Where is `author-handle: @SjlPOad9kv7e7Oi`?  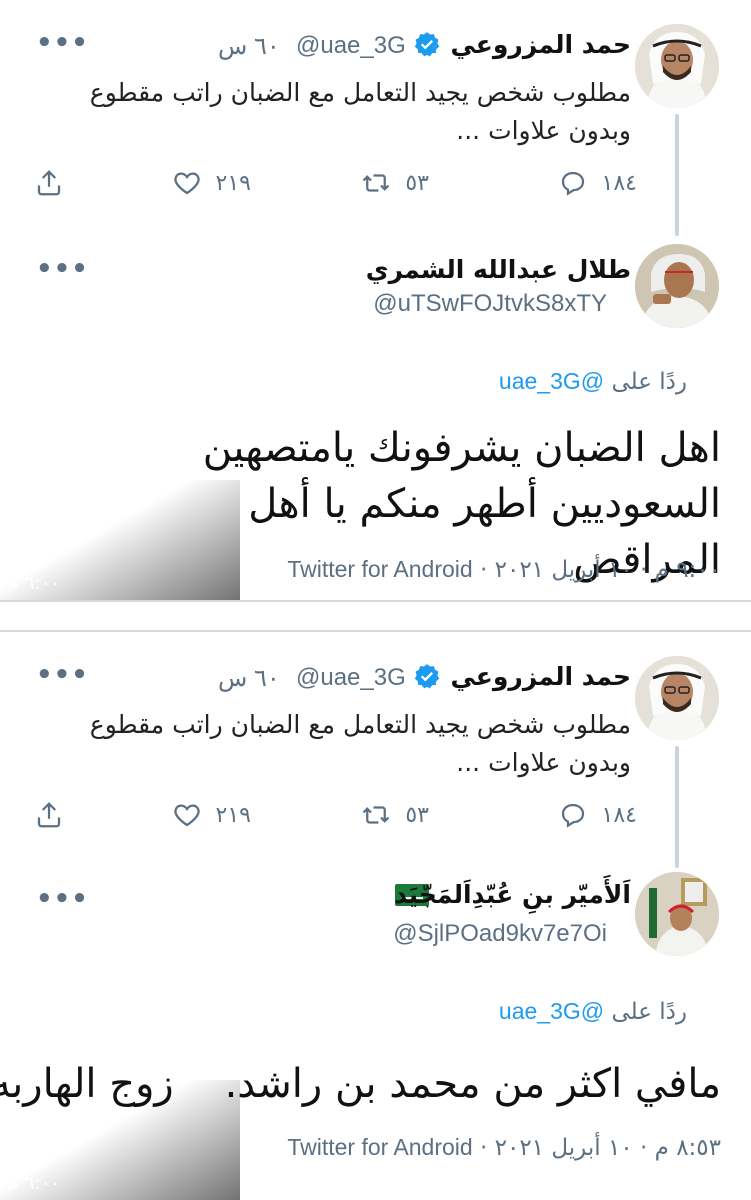
author-handle: @SjlPOad9kv7e7Oi is located at coordinates (500, 934).